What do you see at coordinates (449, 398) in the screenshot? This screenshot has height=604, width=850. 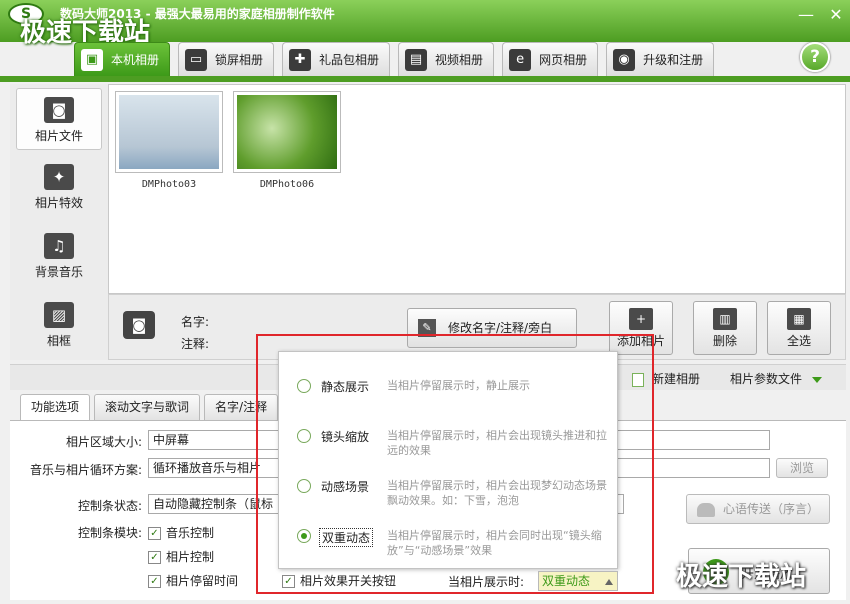 I see `option-static: 静态展示 当相片停留展示时，静止展示` at bounding box center [449, 398].